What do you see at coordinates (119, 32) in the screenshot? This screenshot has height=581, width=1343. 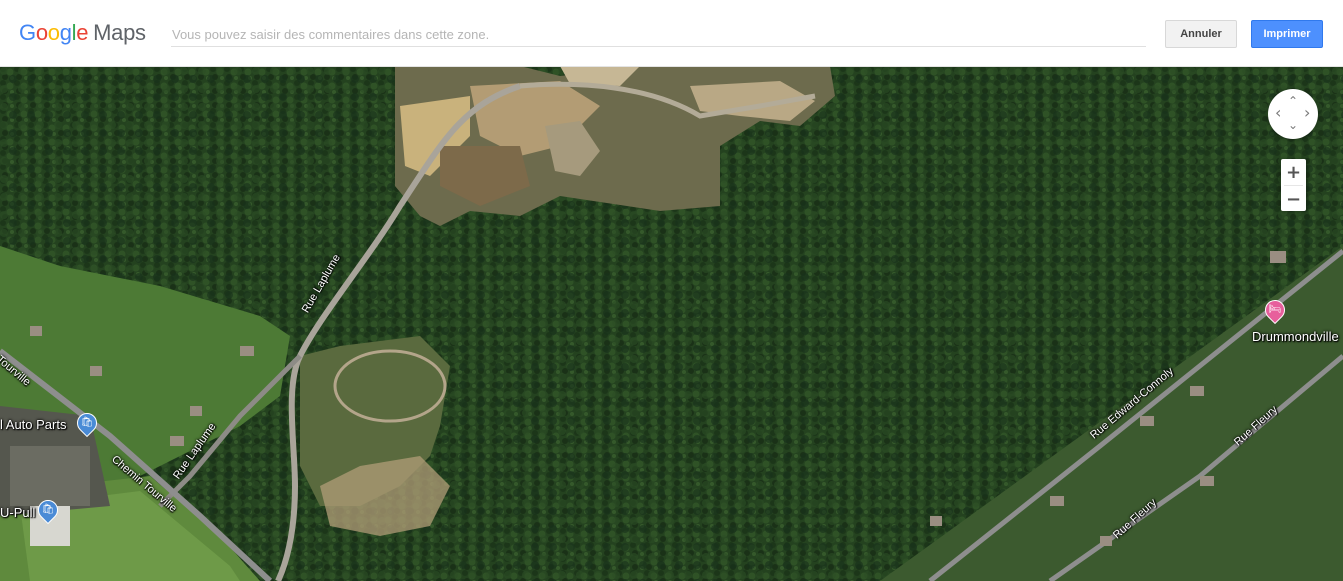 I see `logo-product-name: Maps` at bounding box center [119, 32].